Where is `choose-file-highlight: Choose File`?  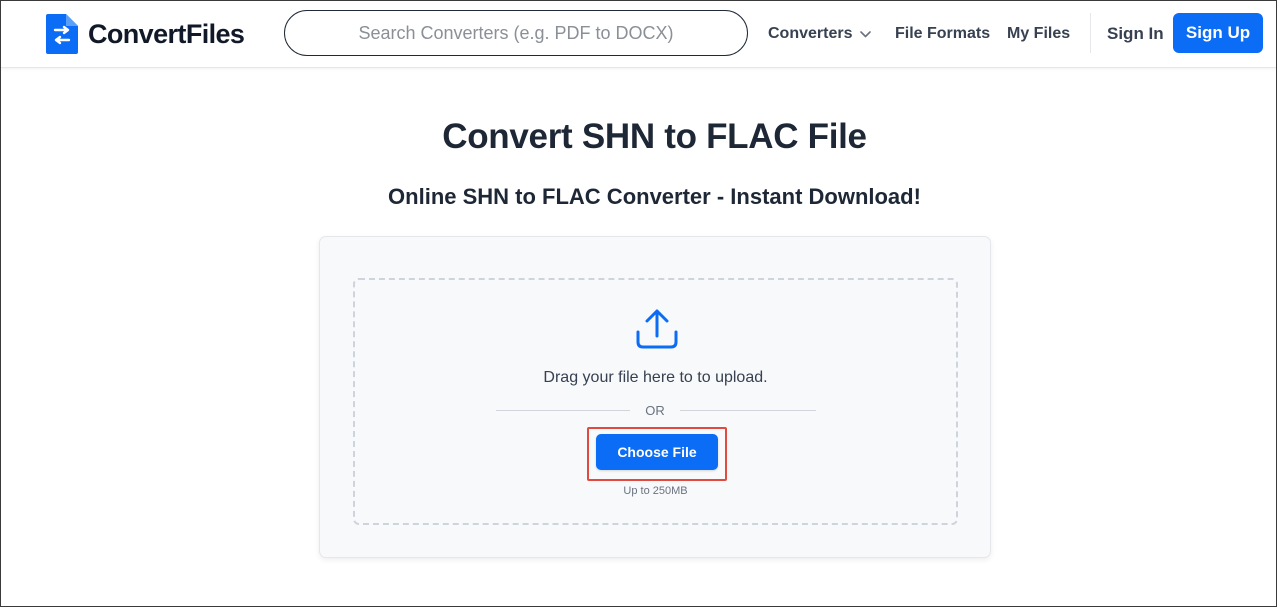 choose-file-highlight: Choose File is located at coordinates (657, 454).